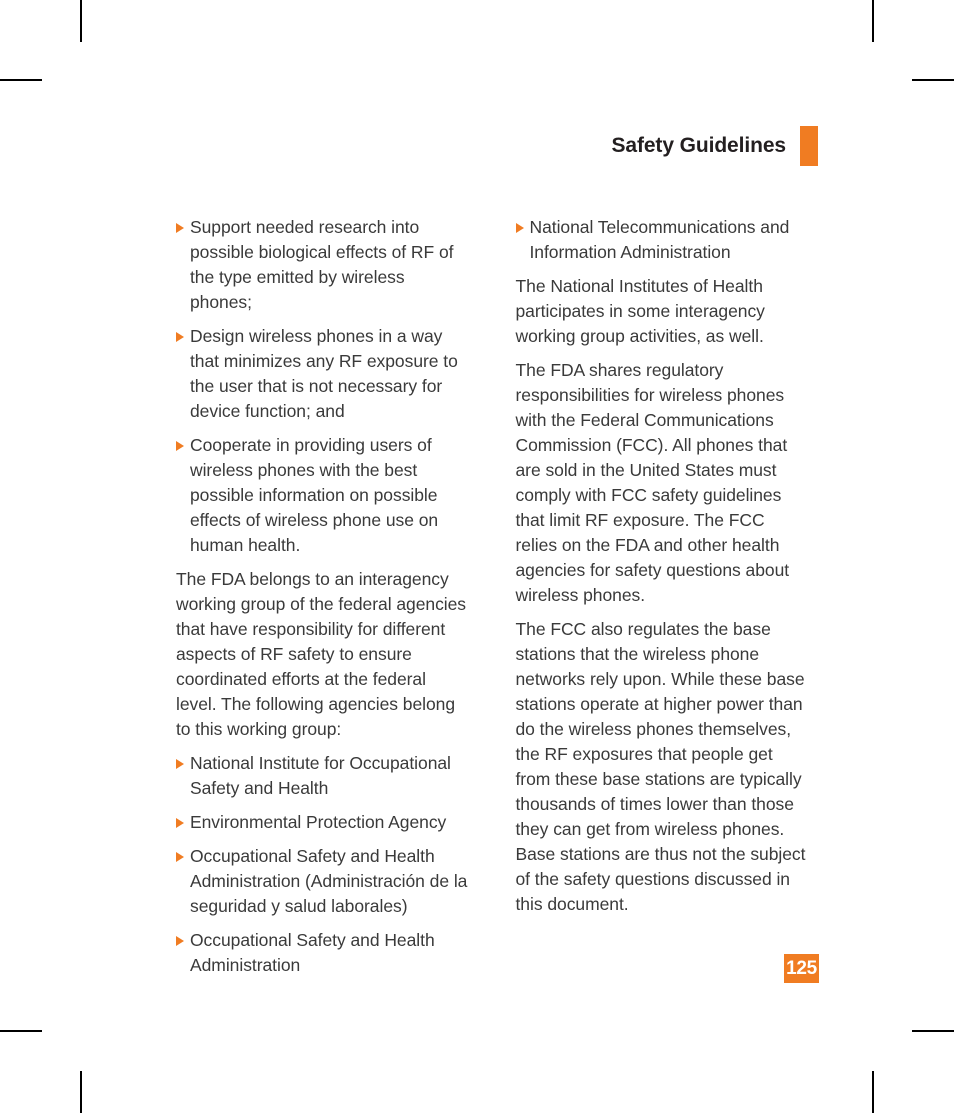 This screenshot has width=954, height=1113. What do you see at coordinates (873, 21) in the screenshot?
I see `crop-mark-top-right-vertical` at bounding box center [873, 21].